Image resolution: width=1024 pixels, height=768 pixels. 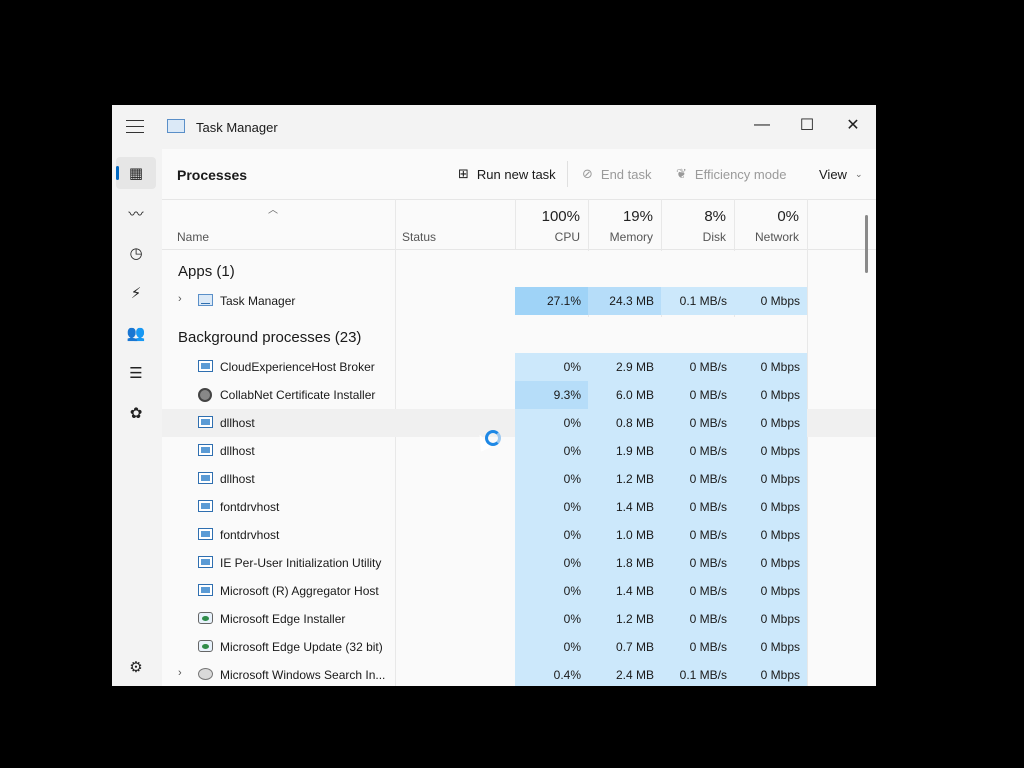 I want to click on process-row: dllhost 0% 0.8 MB 0 MB/s 0 Mbps, so click(x=519, y=423).